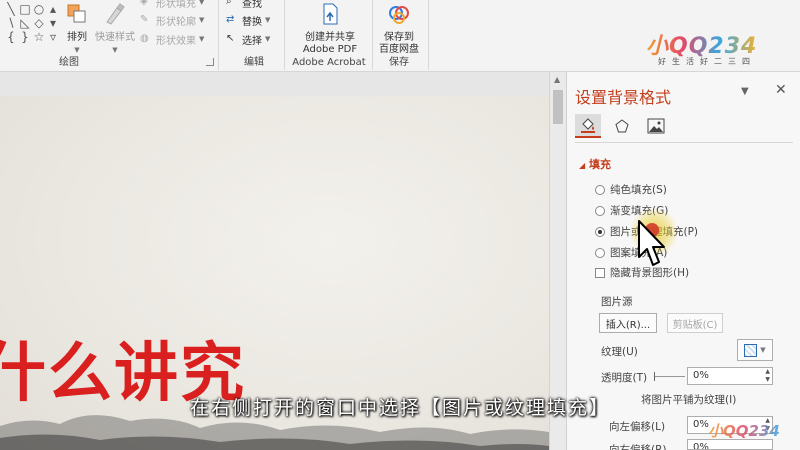 This screenshot has height=450, width=800. Describe the element at coordinates (202, 20) in the screenshot. I see `shape-outline-chevron-icon: ▼` at that location.